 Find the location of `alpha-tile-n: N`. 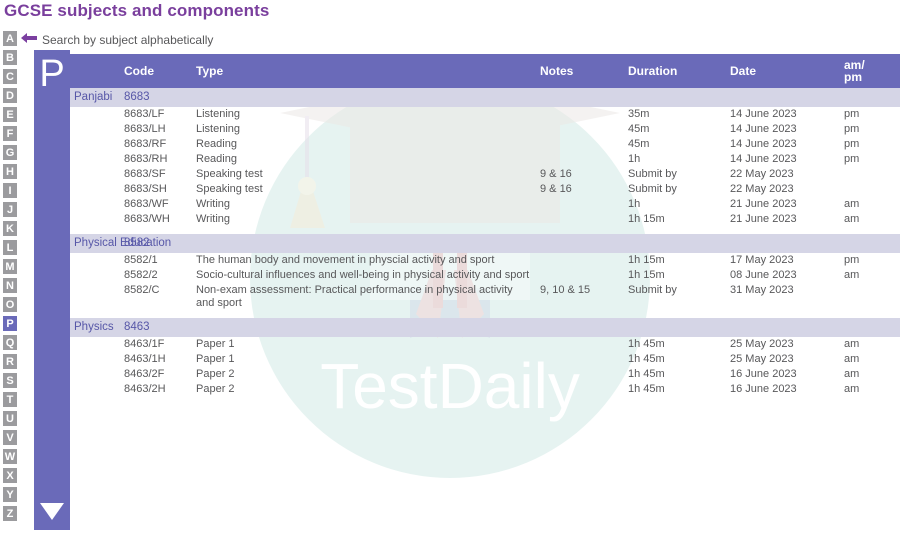

alpha-tile-n: N is located at coordinates (10, 285).